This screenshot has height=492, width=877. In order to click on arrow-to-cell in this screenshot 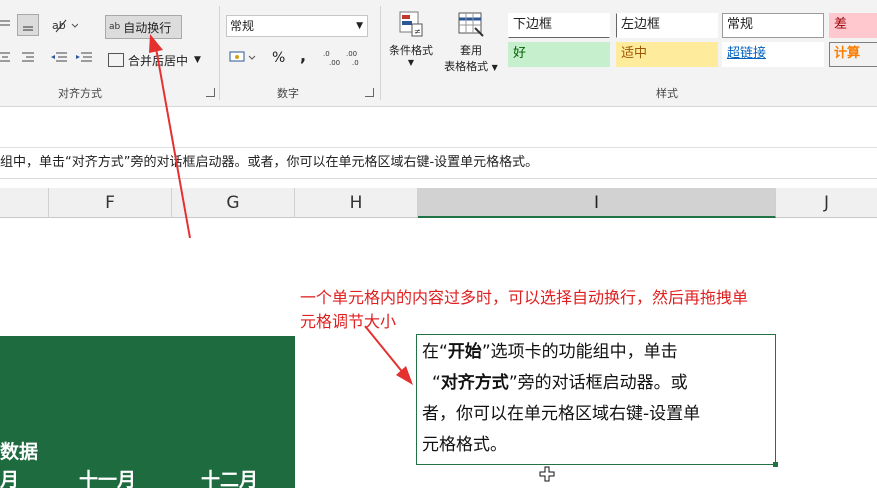, I will do `click(384, 350)`.